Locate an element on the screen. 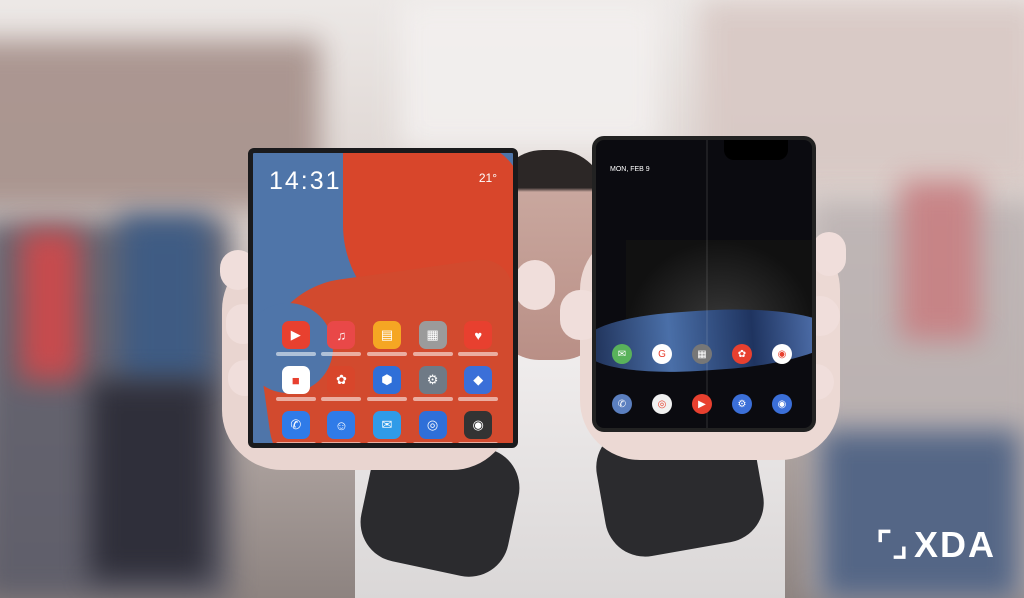  app-cell: ✿ is located at coordinates (342, 383).